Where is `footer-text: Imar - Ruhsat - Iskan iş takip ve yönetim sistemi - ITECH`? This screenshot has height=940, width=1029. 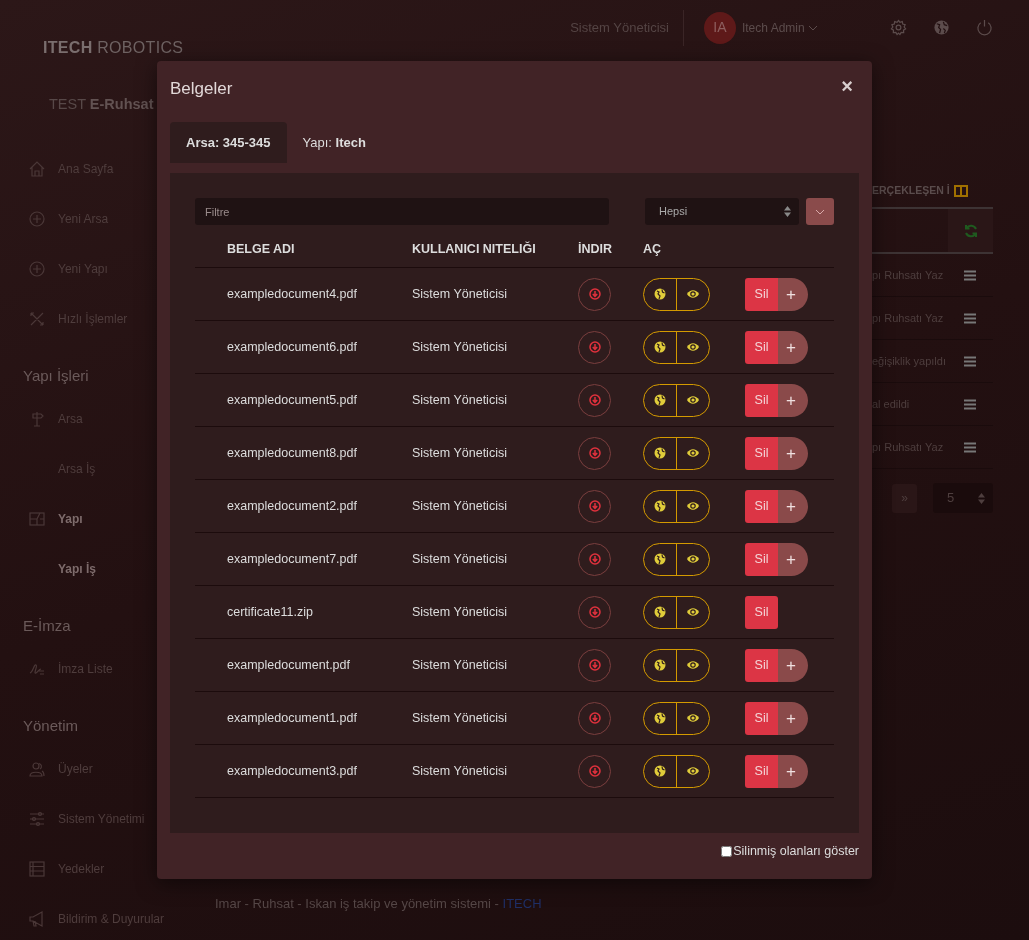 footer-text: Imar - Ruhsat - Iskan iş takip ve yönetim sistemi - ITECH is located at coordinates (378, 903).